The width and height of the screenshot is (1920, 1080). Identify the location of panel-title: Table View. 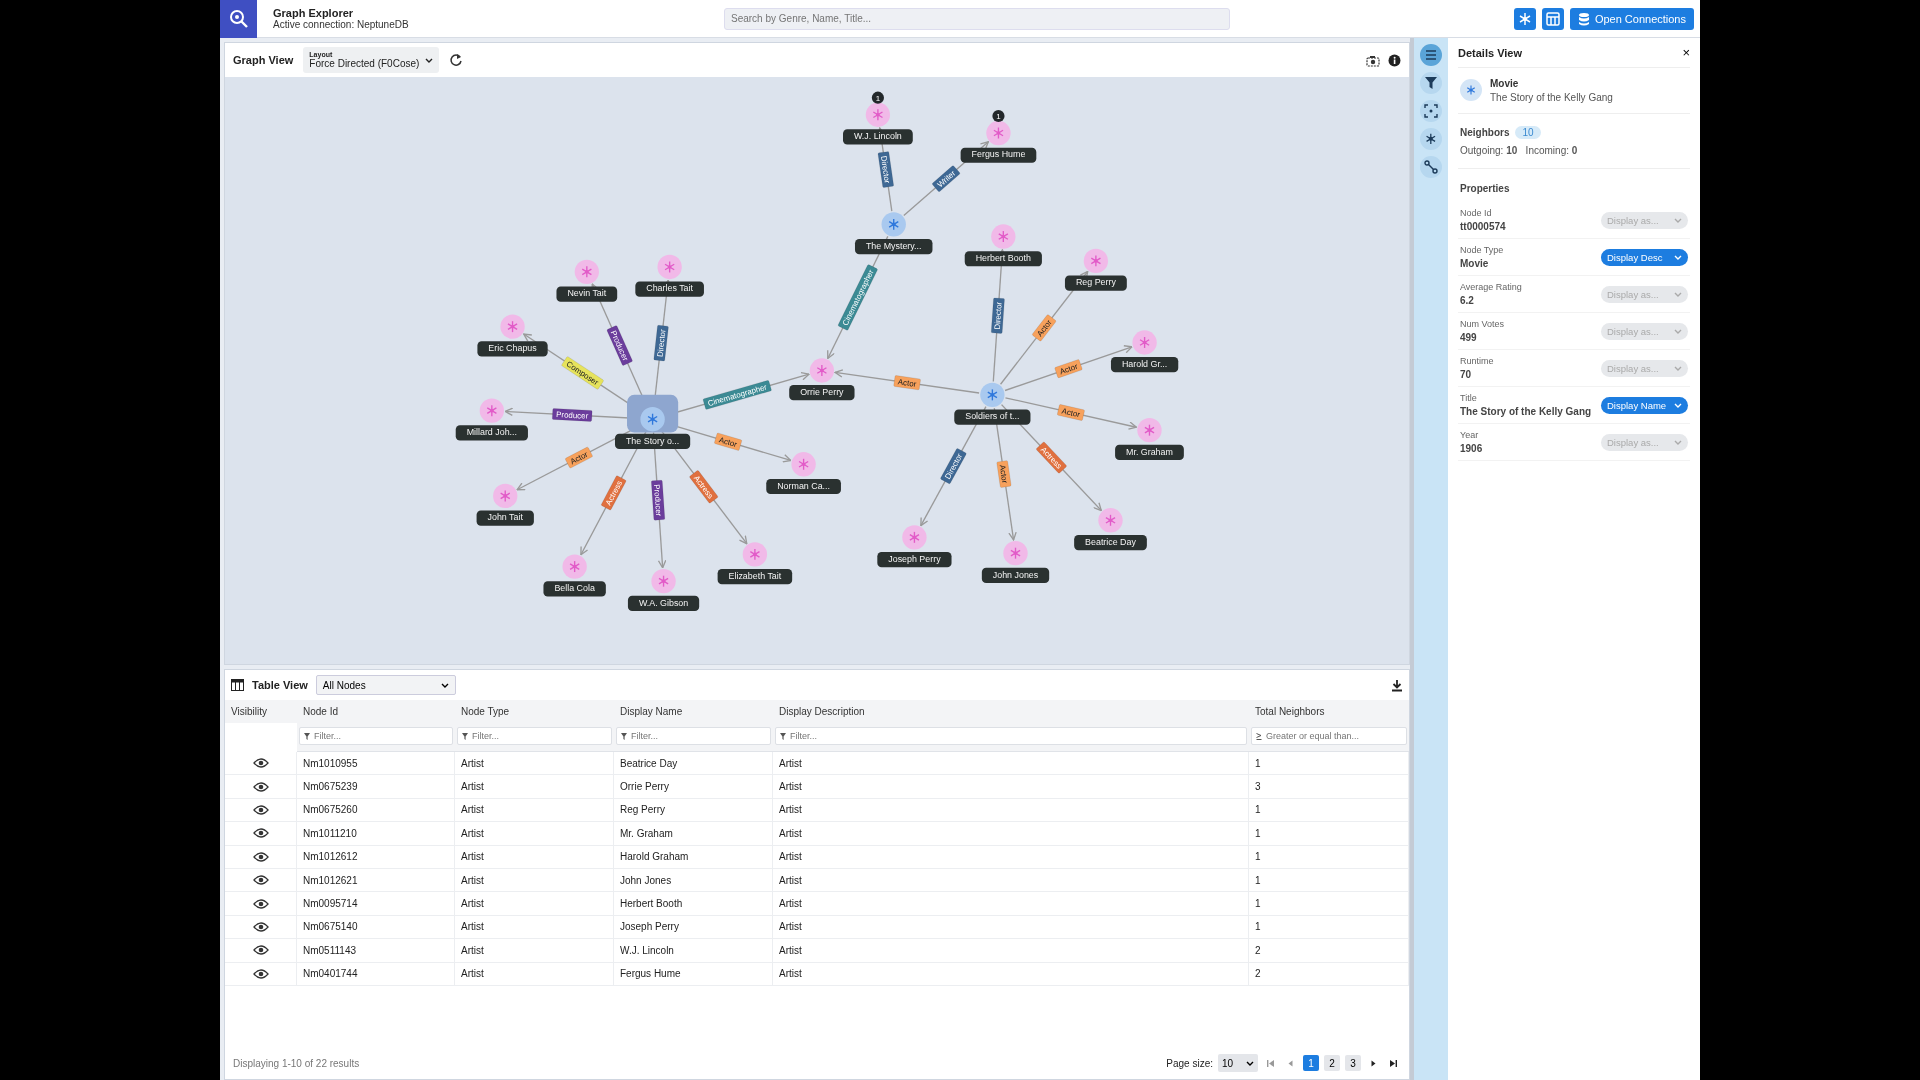
(280, 685).